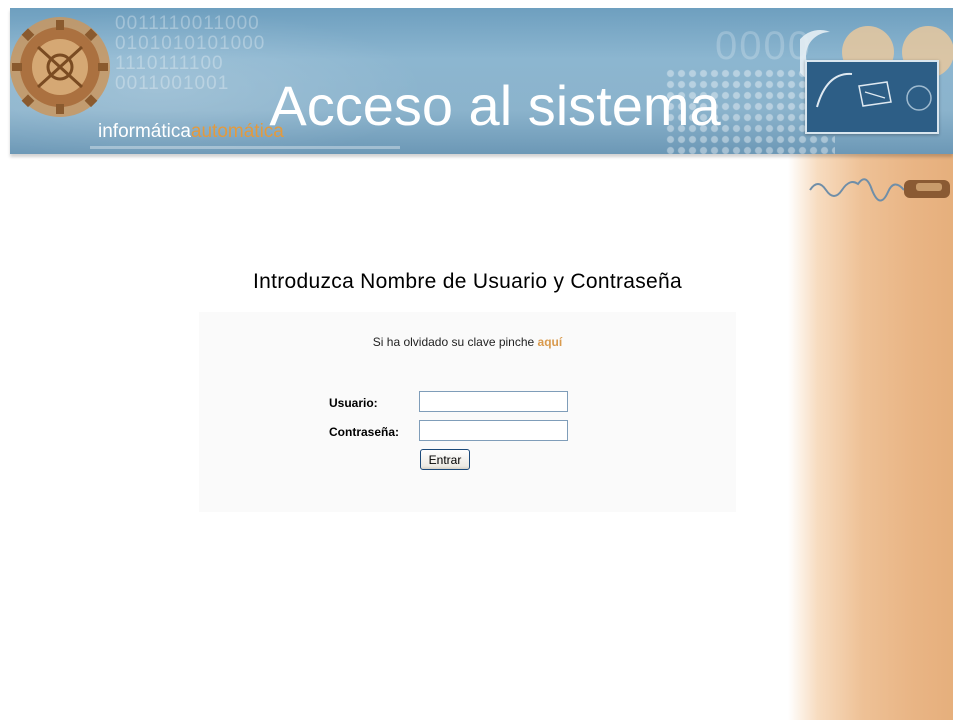  What do you see at coordinates (493, 430) in the screenshot?
I see `password-input` at bounding box center [493, 430].